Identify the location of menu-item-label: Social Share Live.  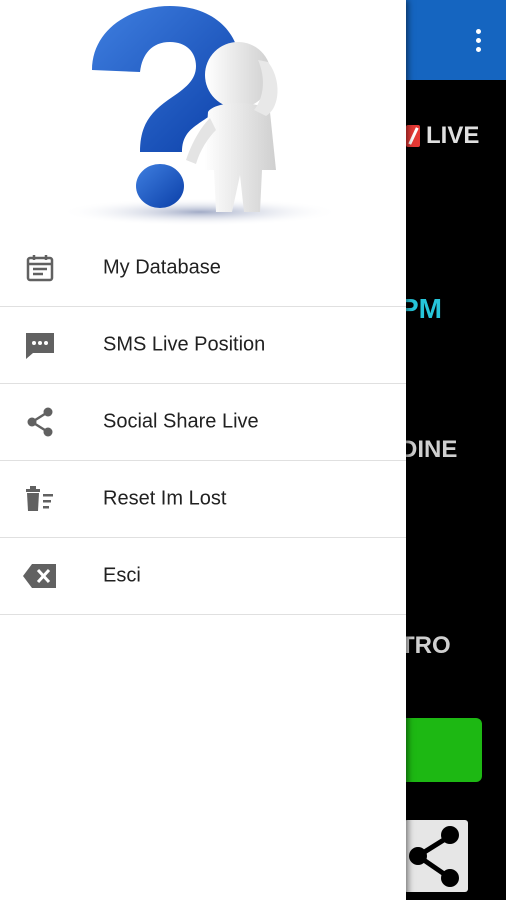
(181, 421).